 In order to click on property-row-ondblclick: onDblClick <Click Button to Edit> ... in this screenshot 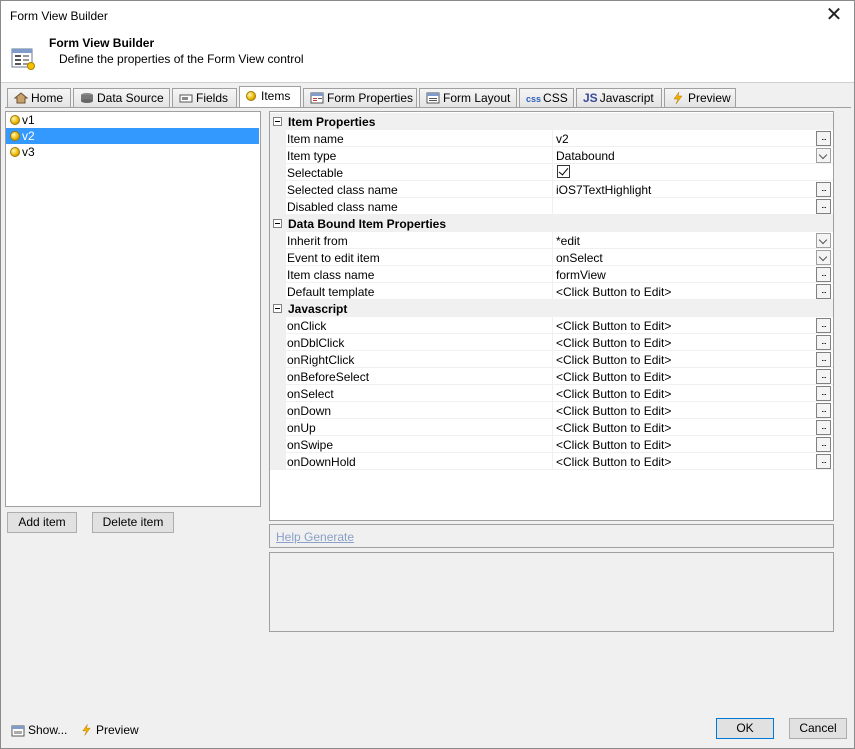, I will do `click(551, 342)`.